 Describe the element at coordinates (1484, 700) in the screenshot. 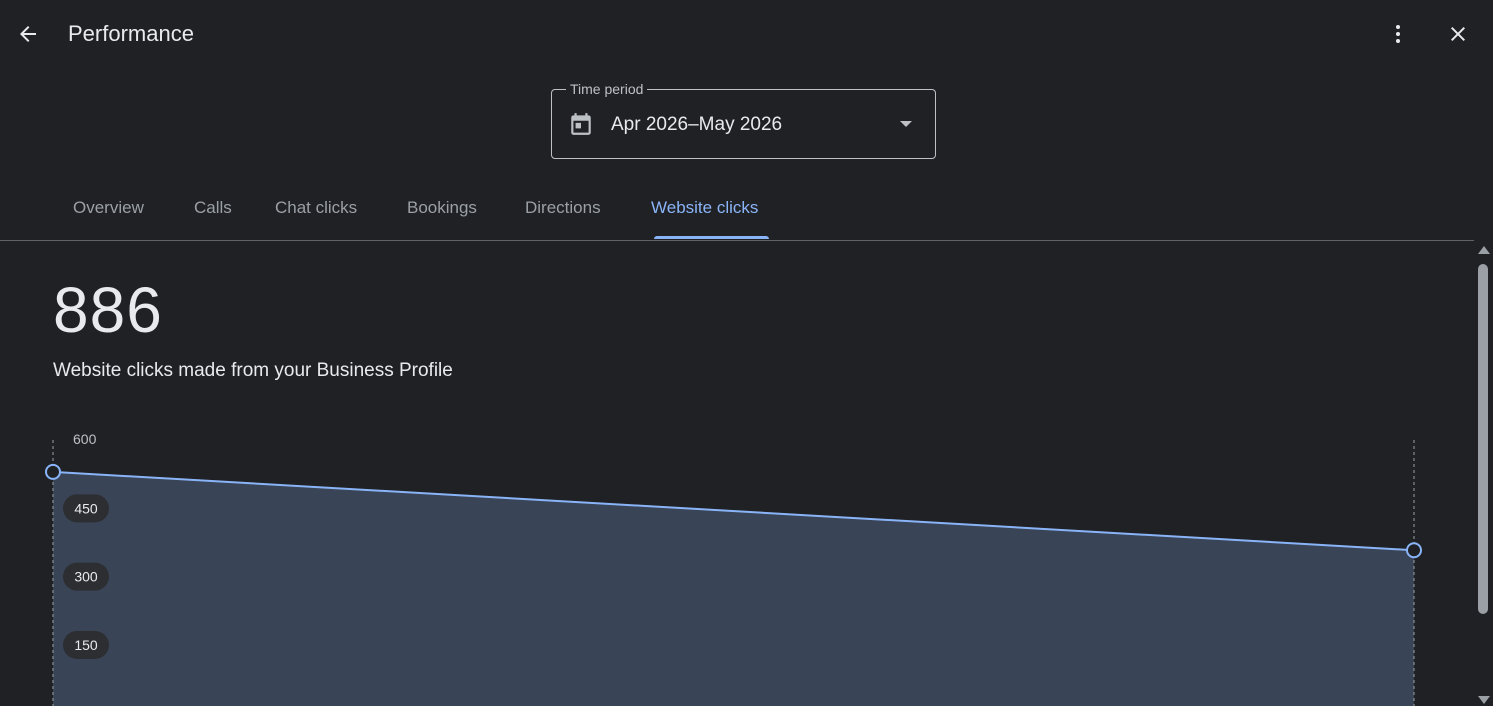

I see `scroll-down-arrow` at that location.